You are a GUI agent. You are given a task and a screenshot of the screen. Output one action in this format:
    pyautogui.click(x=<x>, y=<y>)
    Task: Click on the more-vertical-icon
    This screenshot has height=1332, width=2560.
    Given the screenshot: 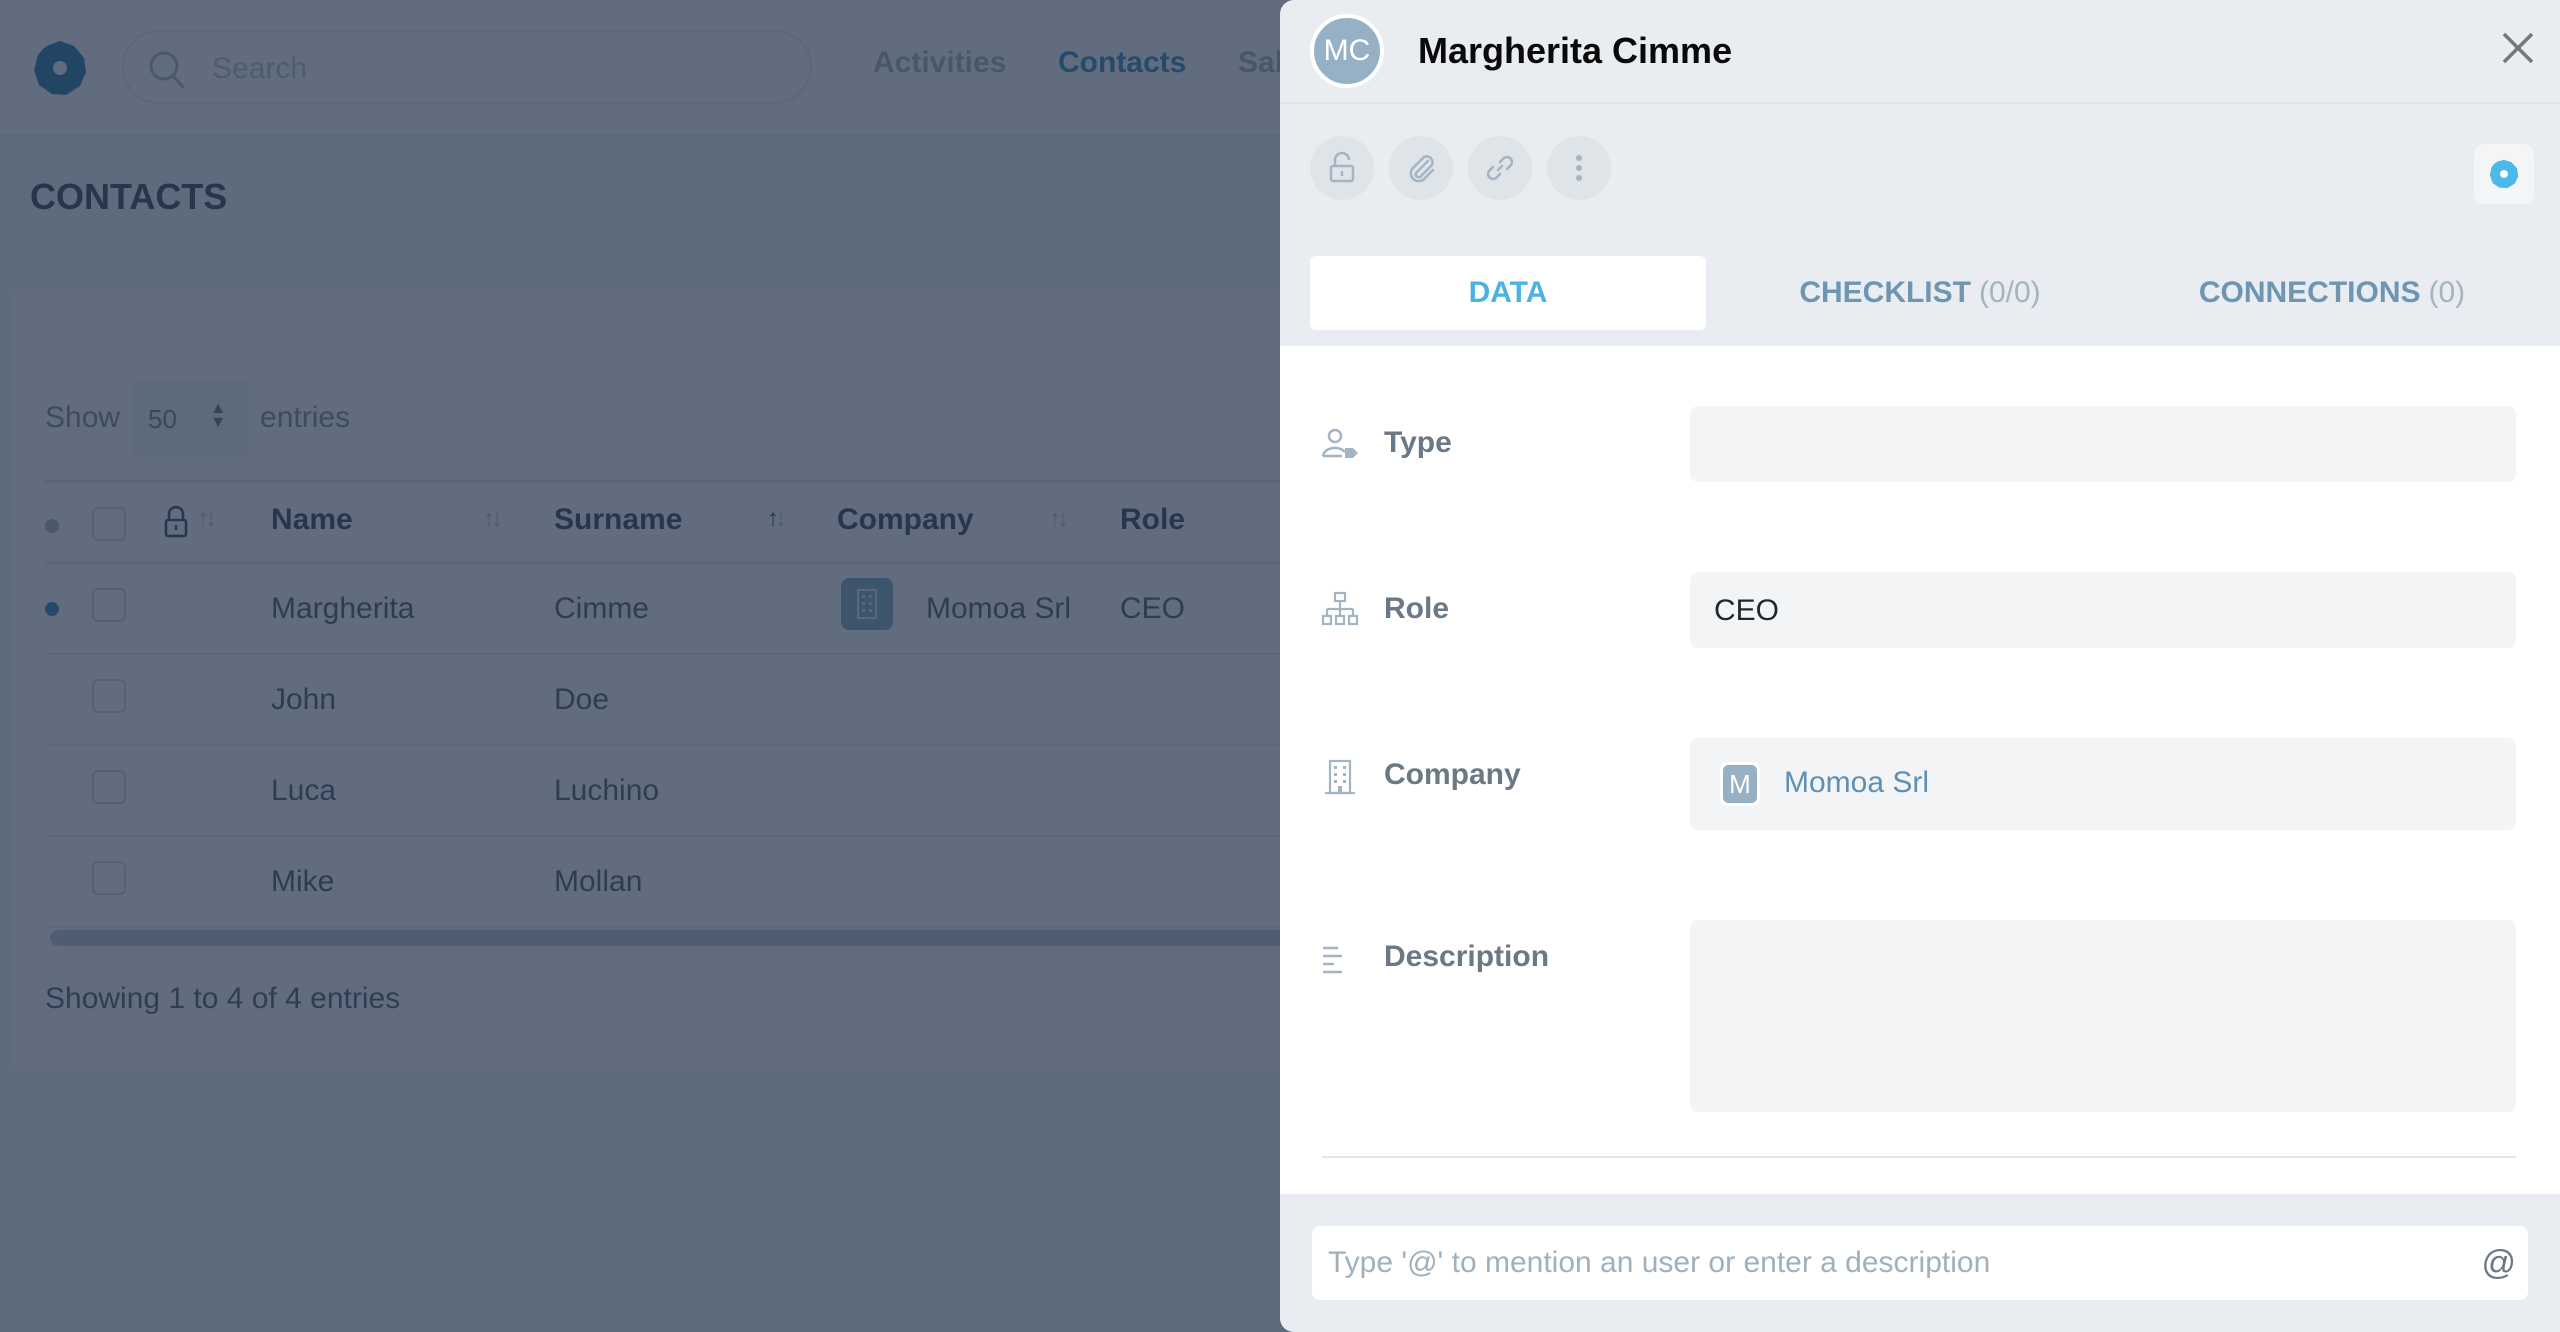 What is the action you would take?
    pyautogui.click(x=1579, y=168)
    